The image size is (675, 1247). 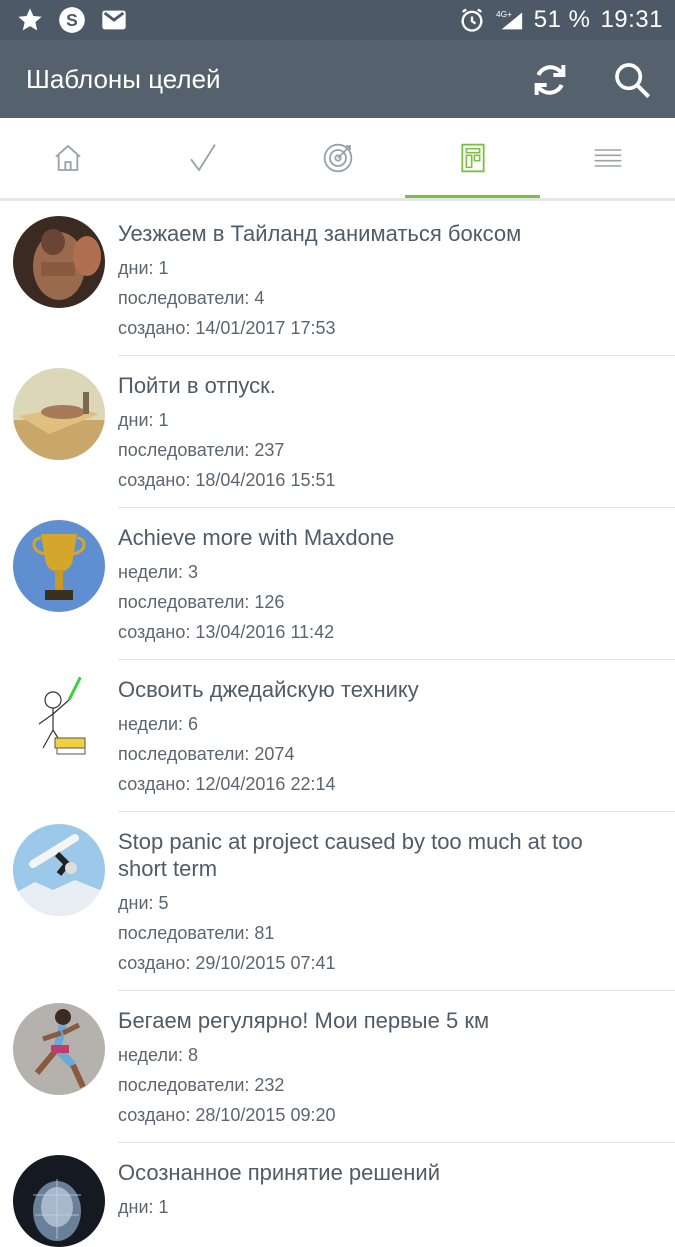 I want to click on item-created: создано: 18/04/2016 15:51, so click(x=396, y=480).